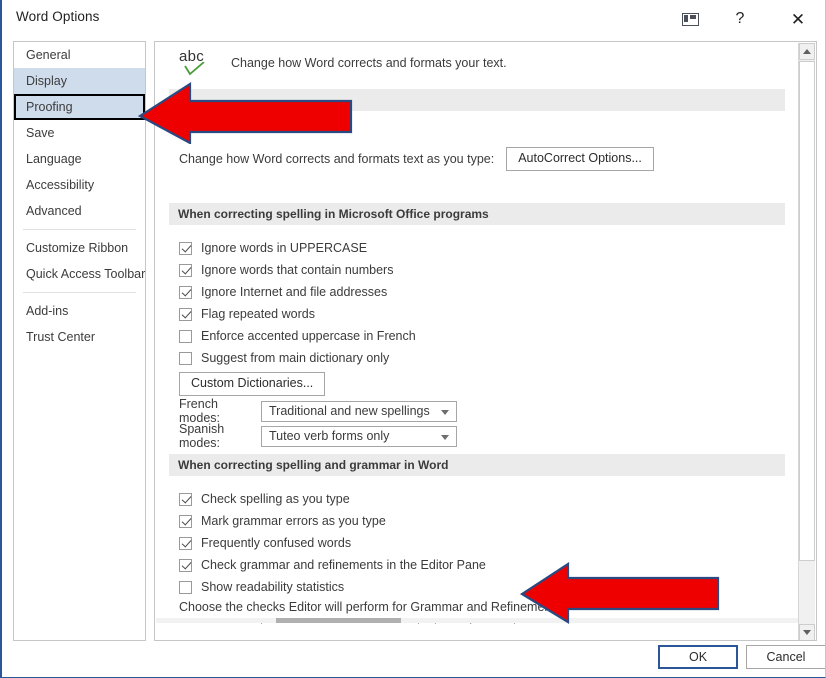 Image resolution: width=826 pixels, height=678 pixels. I want to click on question-mark-icon: ?, so click(740, 18).